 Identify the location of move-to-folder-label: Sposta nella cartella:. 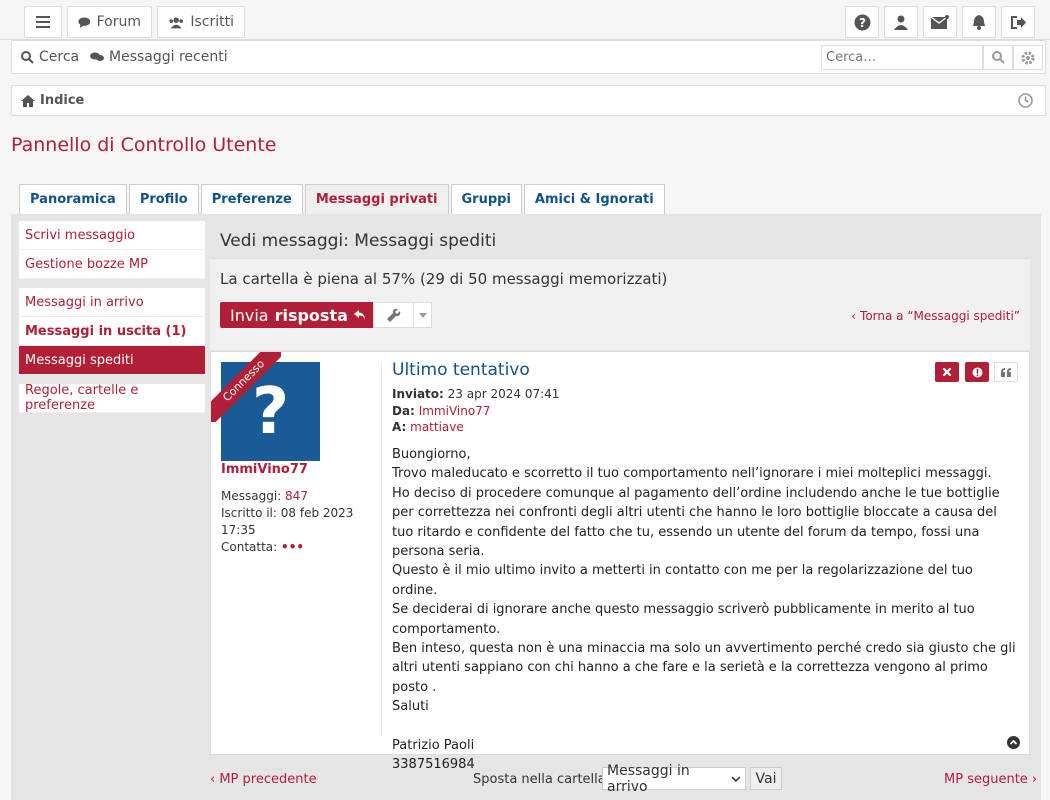
(542, 779).